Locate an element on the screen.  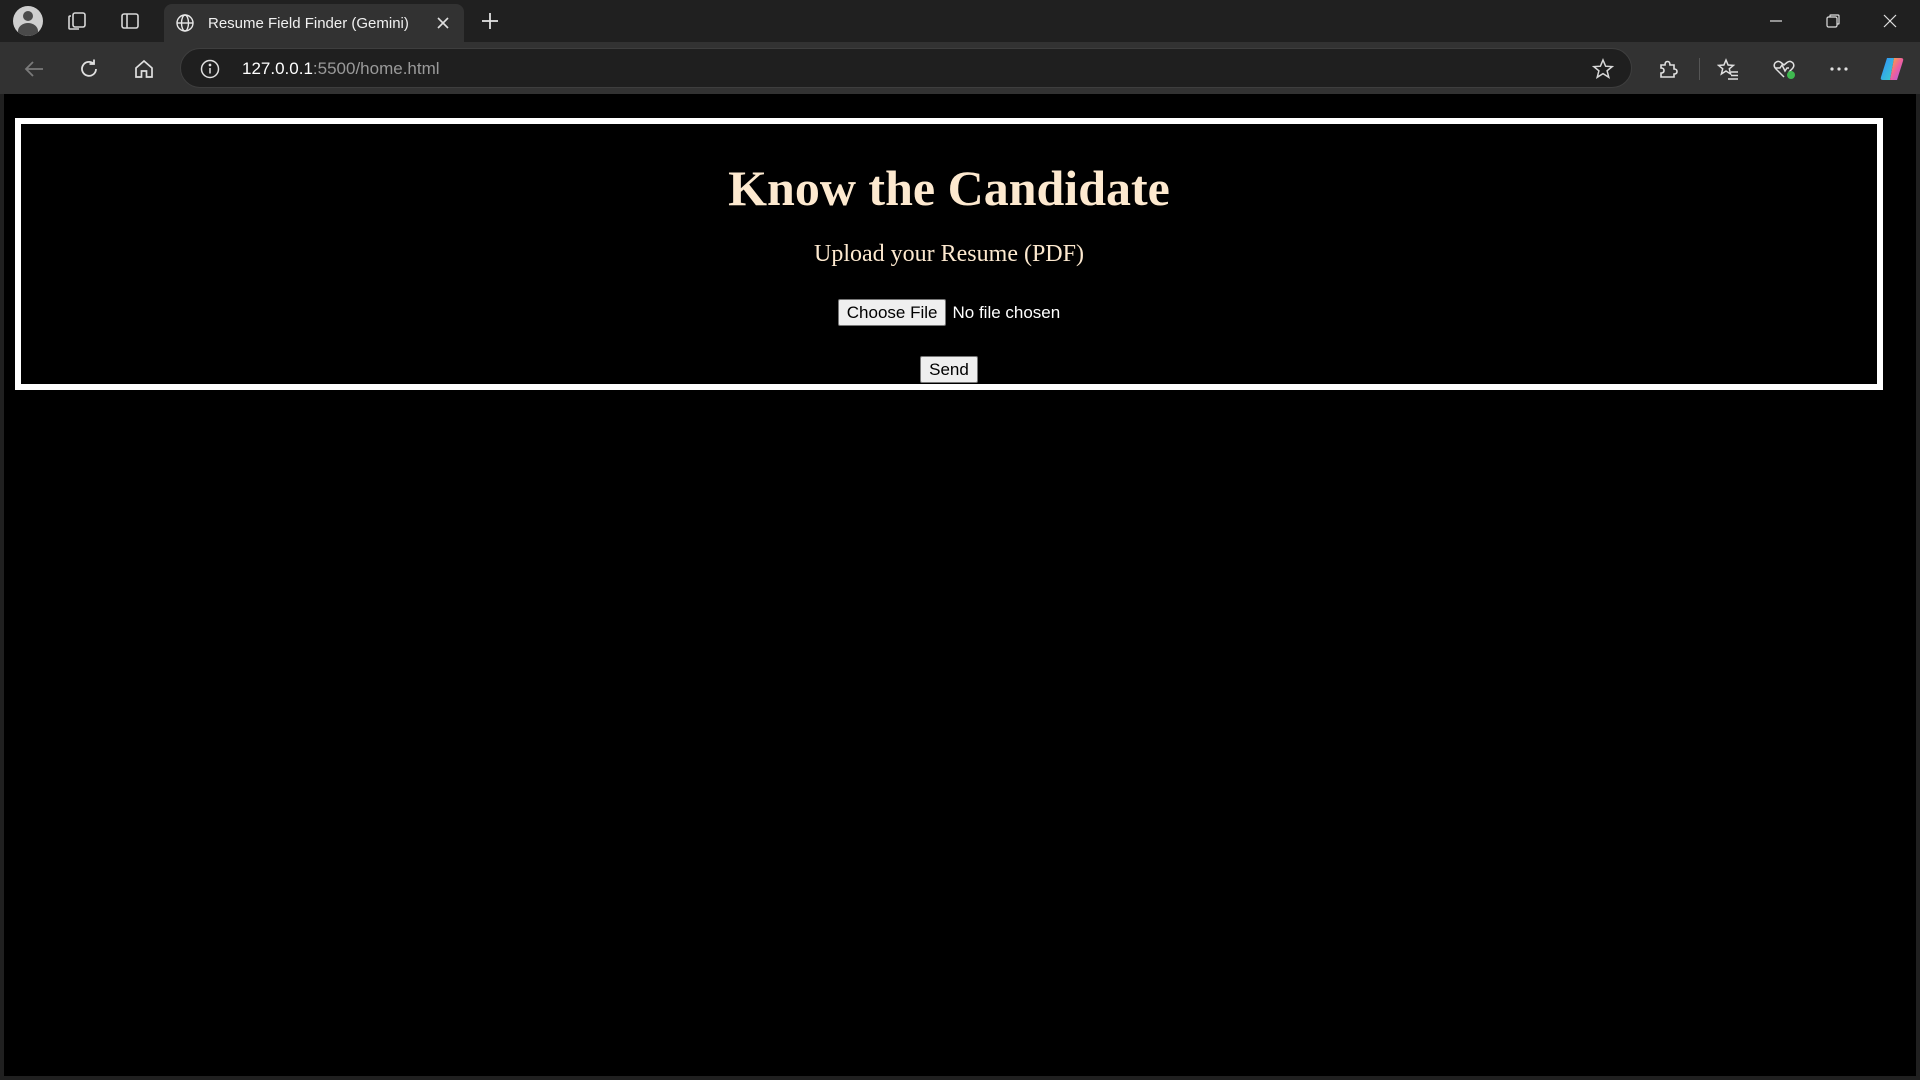
minimize-button is located at coordinates (1776, 21).